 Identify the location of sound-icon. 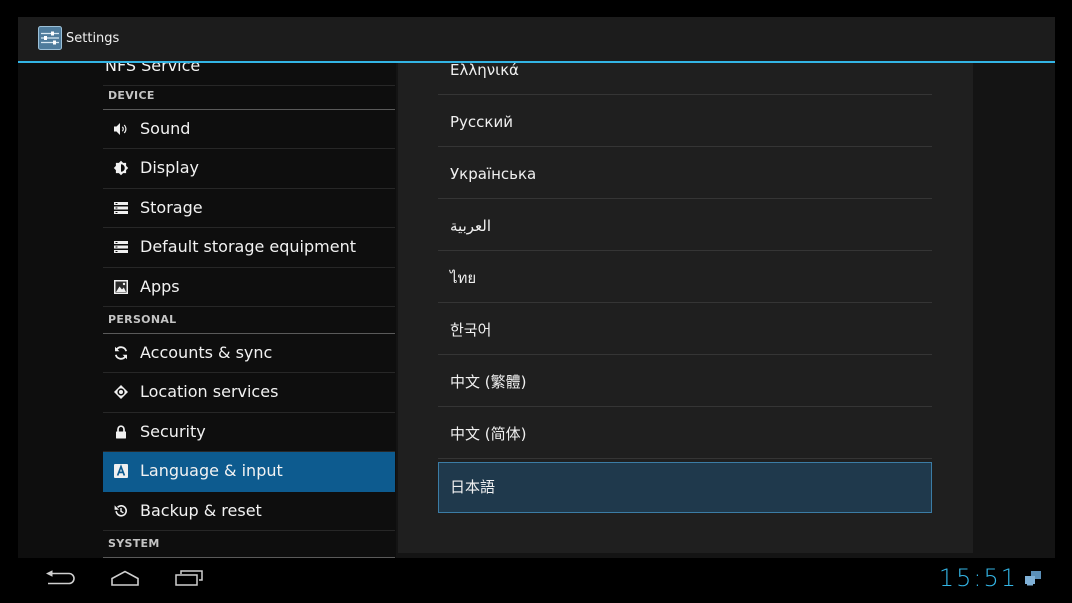
(121, 129).